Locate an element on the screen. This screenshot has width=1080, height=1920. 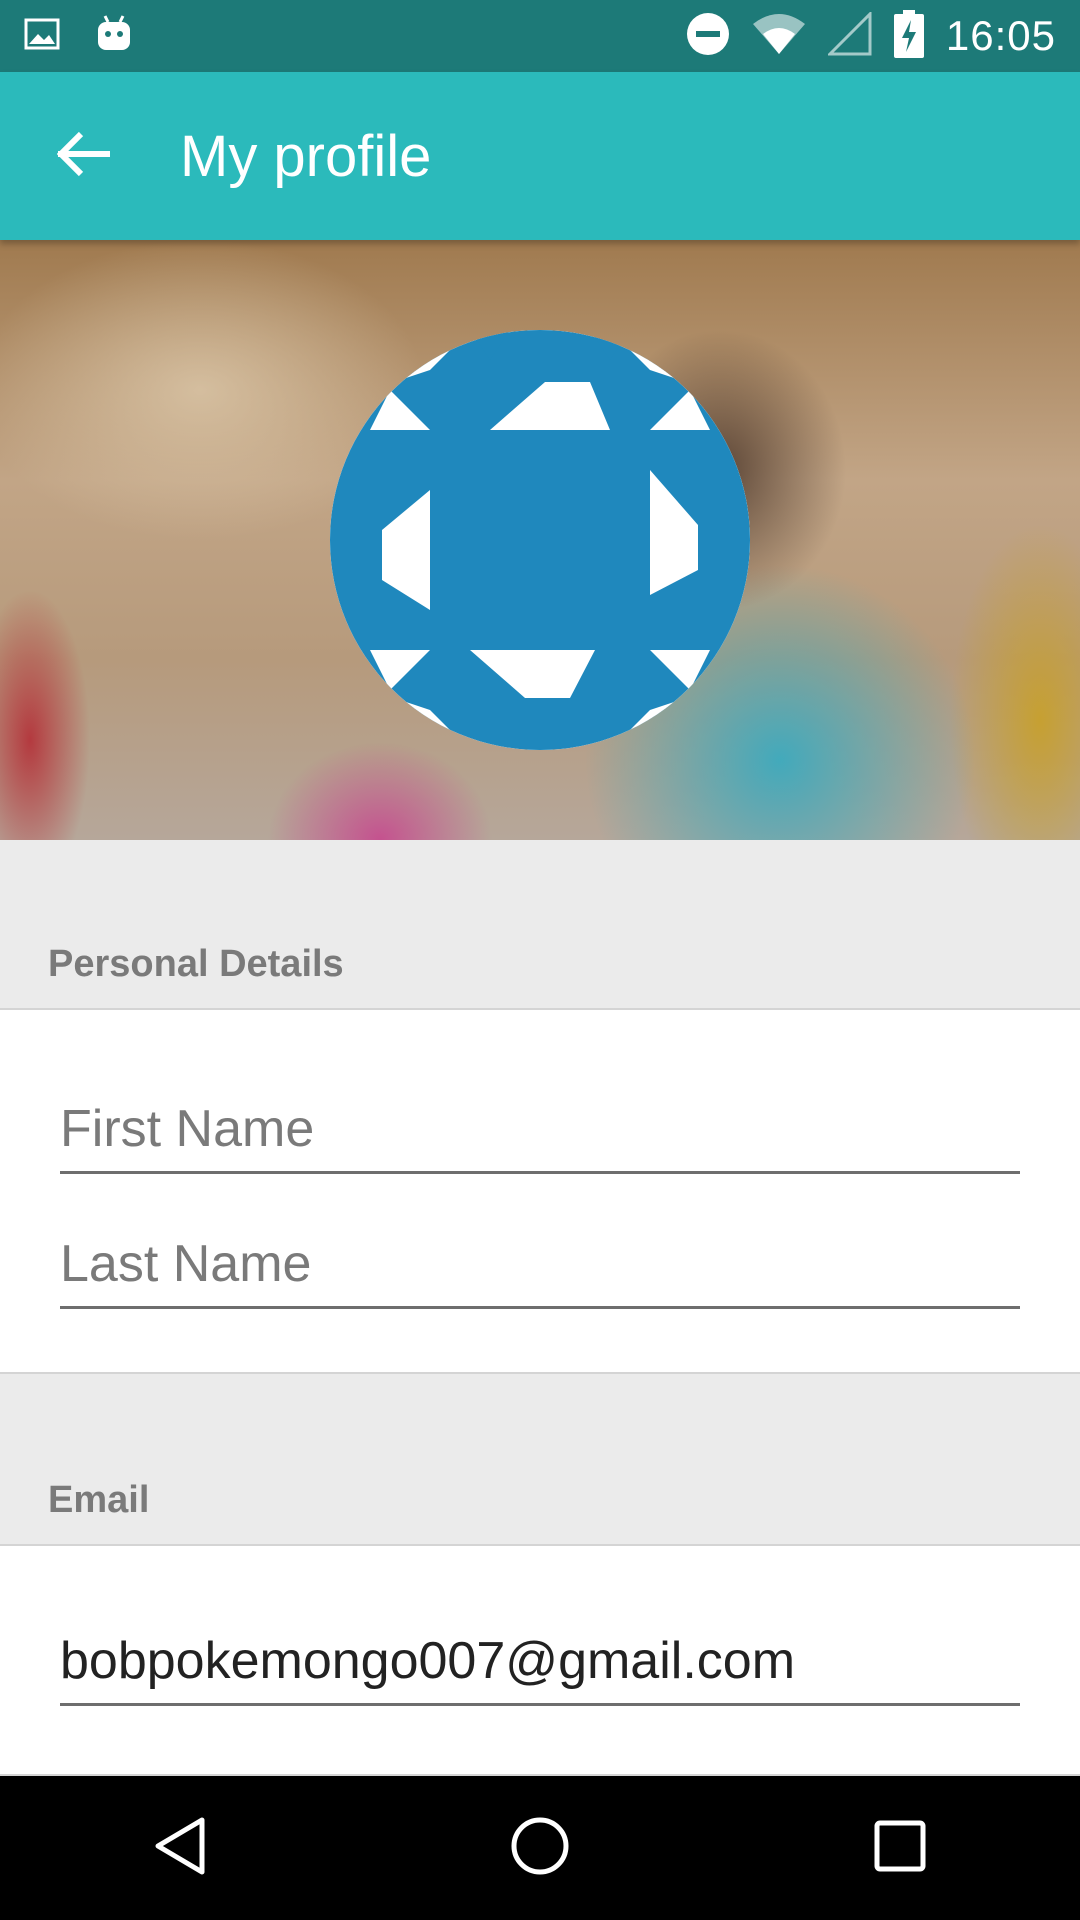
nav-home-button is located at coordinates (540, 1848).